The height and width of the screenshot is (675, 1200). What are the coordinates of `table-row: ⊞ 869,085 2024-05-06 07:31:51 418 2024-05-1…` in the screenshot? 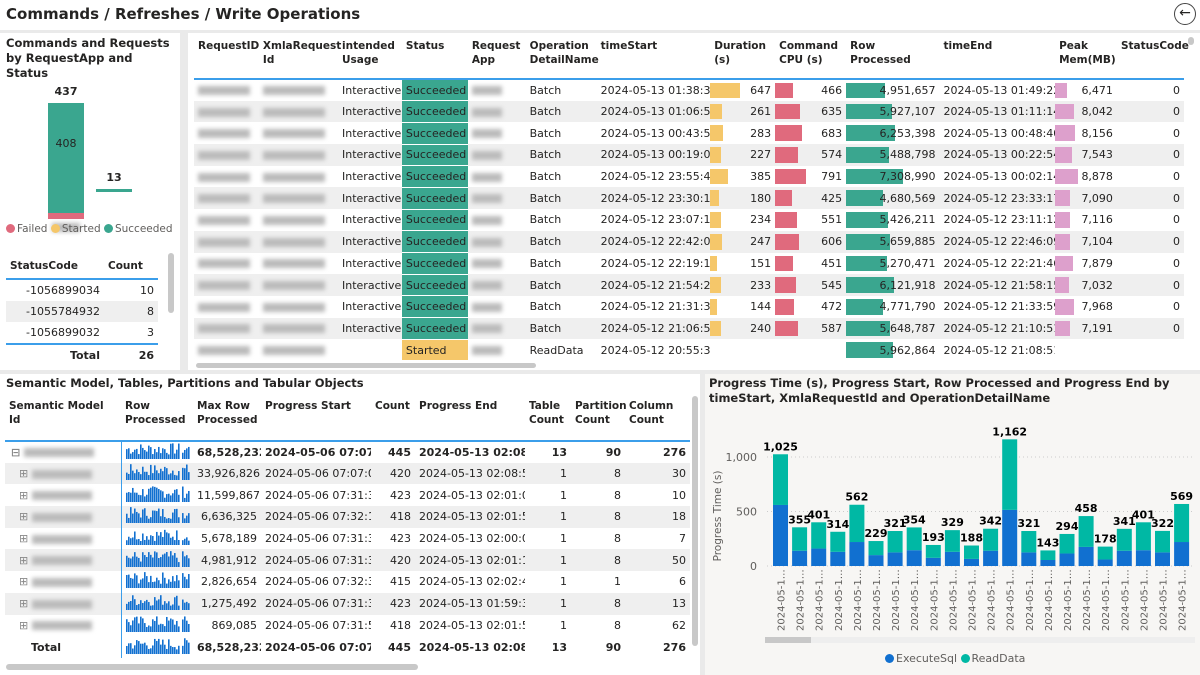 It's located at (347, 625).